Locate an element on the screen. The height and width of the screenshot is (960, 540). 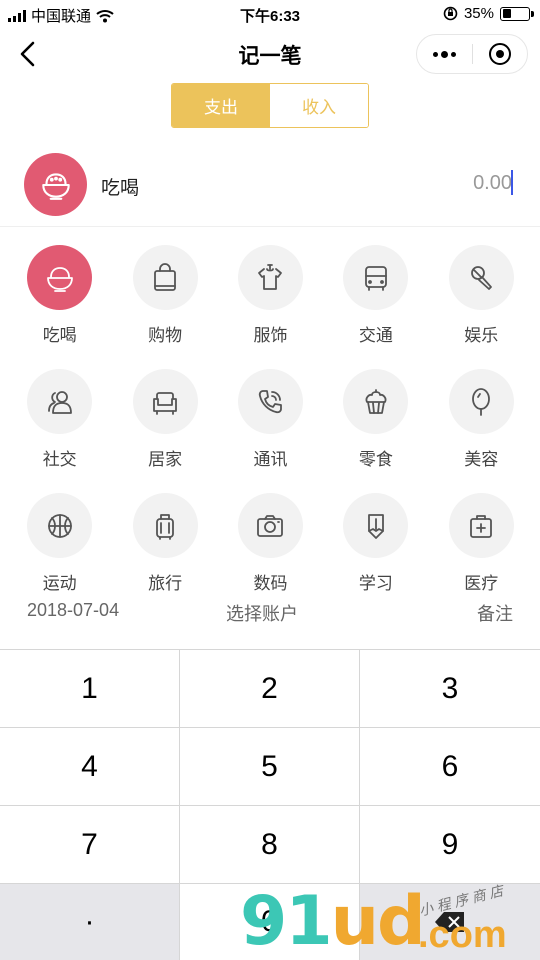
orientation-lock-icon is located at coordinates (450, 13).